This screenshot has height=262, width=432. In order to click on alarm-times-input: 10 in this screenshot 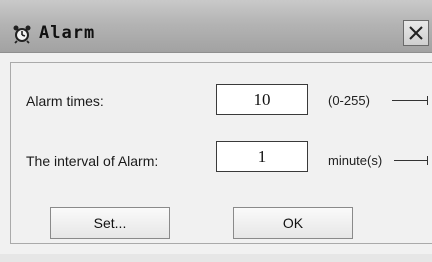, I will do `click(262, 99)`.